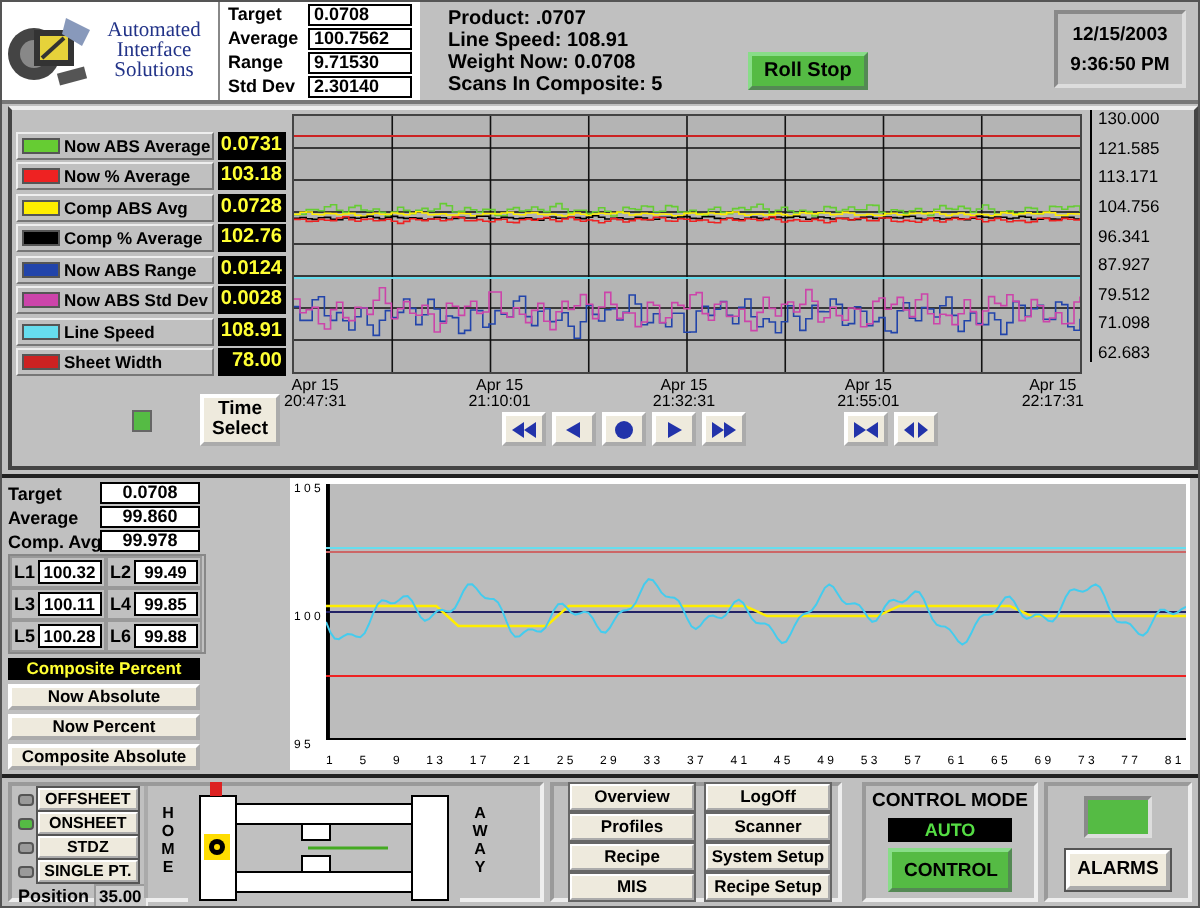  What do you see at coordinates (632, 827) in the screenshot?
I see `menu-button: Profiles` at bounding box center [632, 827].